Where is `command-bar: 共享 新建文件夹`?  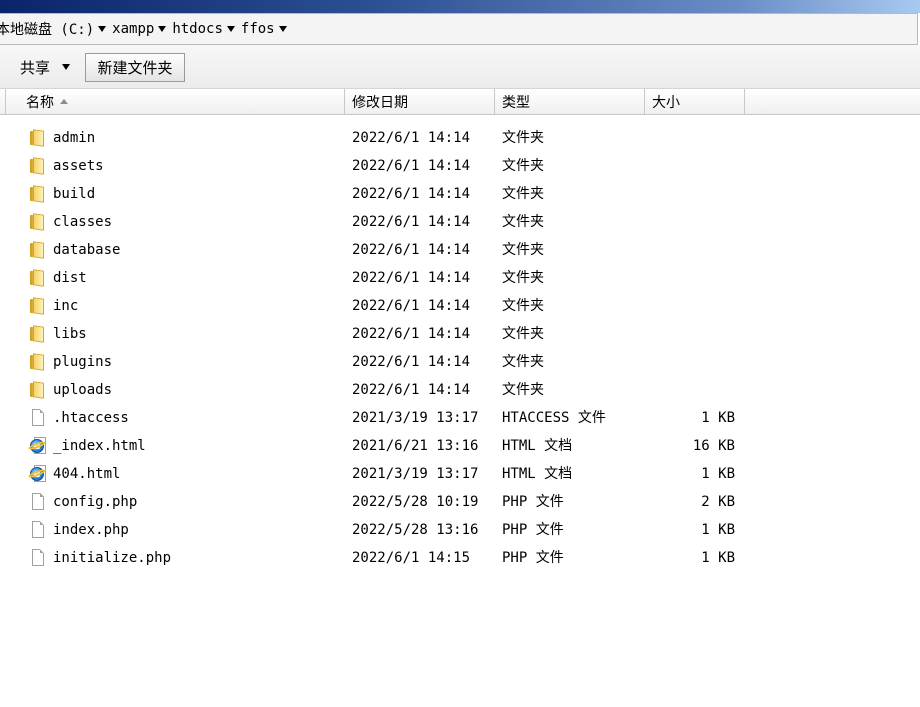 command-bar: 共享 新建文件夹 is located at coordinates (460, 67).